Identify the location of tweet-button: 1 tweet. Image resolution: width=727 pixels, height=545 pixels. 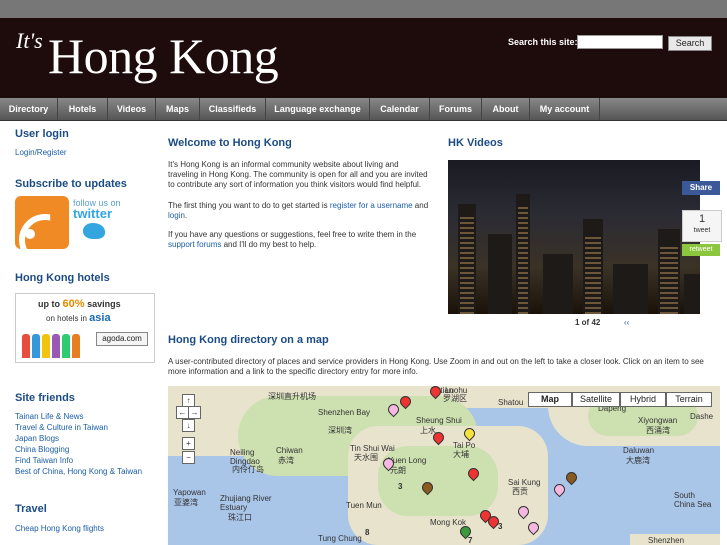
(702, 226).